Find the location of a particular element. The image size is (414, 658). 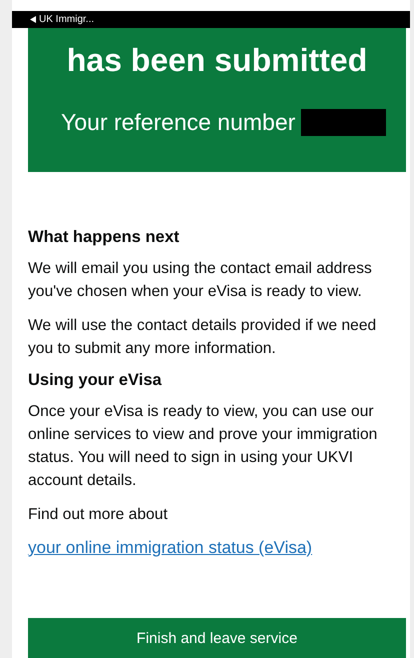

paragraph: We will use the contact details provided if we need you to submit any more information. is located at coordinates (203, 337).